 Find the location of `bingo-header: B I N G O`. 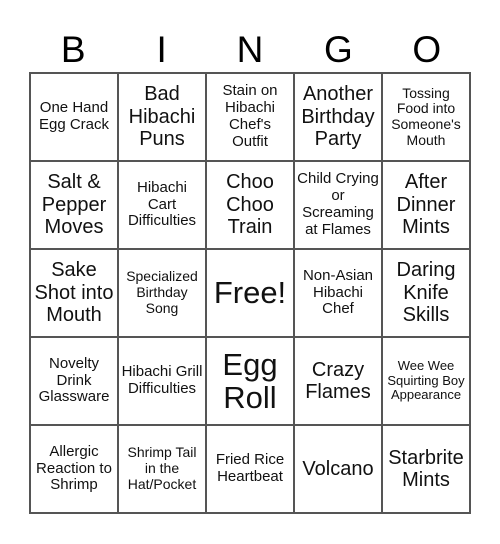

bingo-header: B I N G O is located at coordinates (250, 50).